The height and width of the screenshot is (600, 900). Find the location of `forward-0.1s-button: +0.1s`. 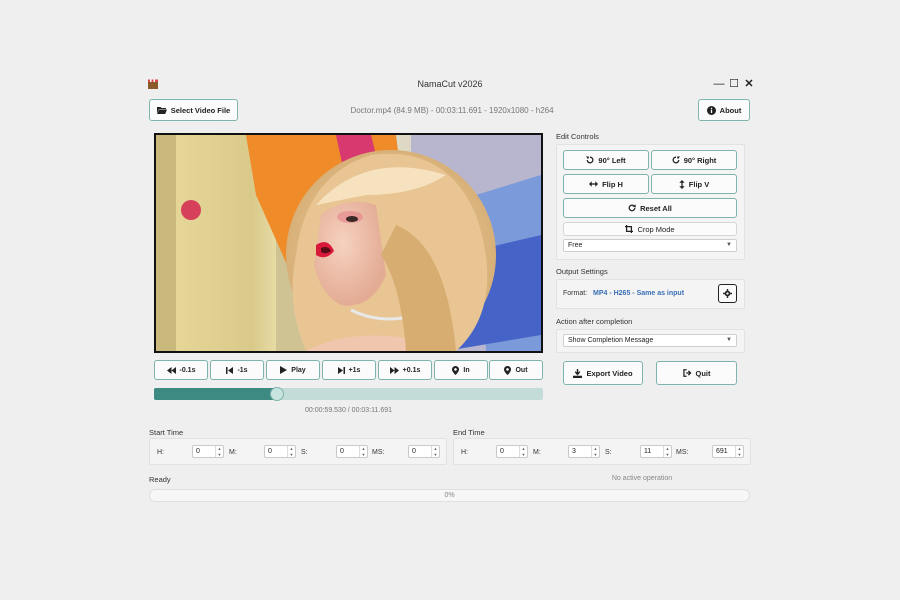

forward-0.1s-button: +0.1s is located at coordinates (405, 370).